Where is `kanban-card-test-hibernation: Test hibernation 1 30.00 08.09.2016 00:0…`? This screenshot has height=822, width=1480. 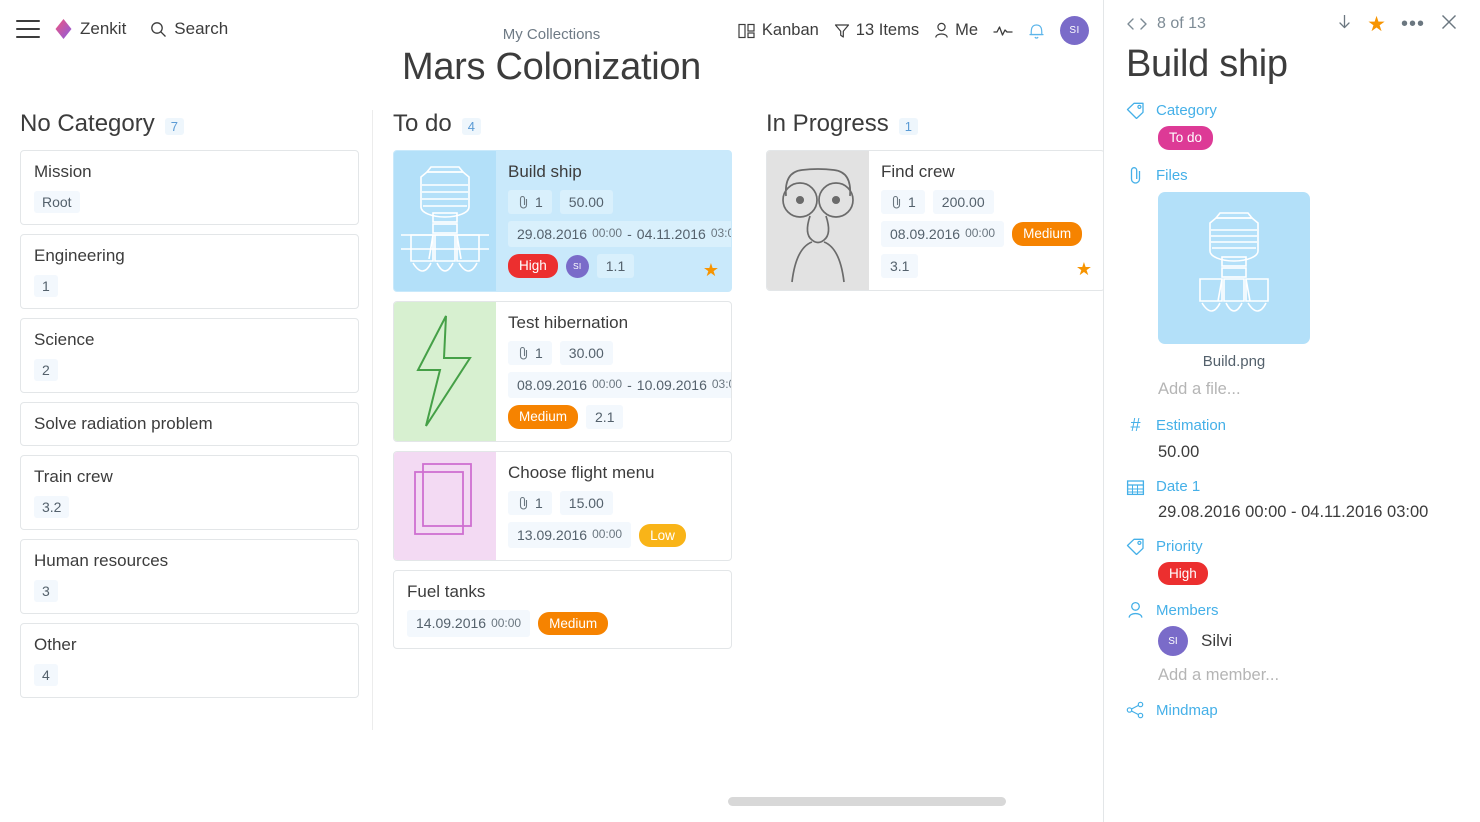
kanban-card-test-hibernation: Test hibernation 1 30.00 08.09.2016 00:0… is located at coordinates (562, 372).